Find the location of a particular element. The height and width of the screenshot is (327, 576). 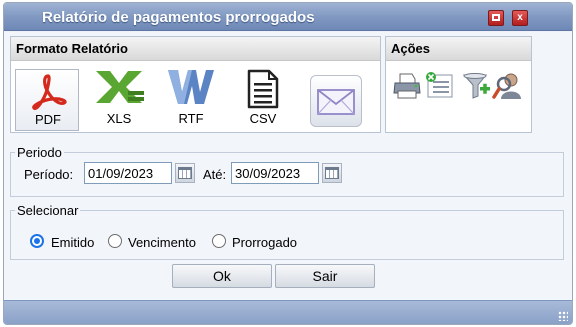

ok-button: Ok is located at coordinates (222, 276).